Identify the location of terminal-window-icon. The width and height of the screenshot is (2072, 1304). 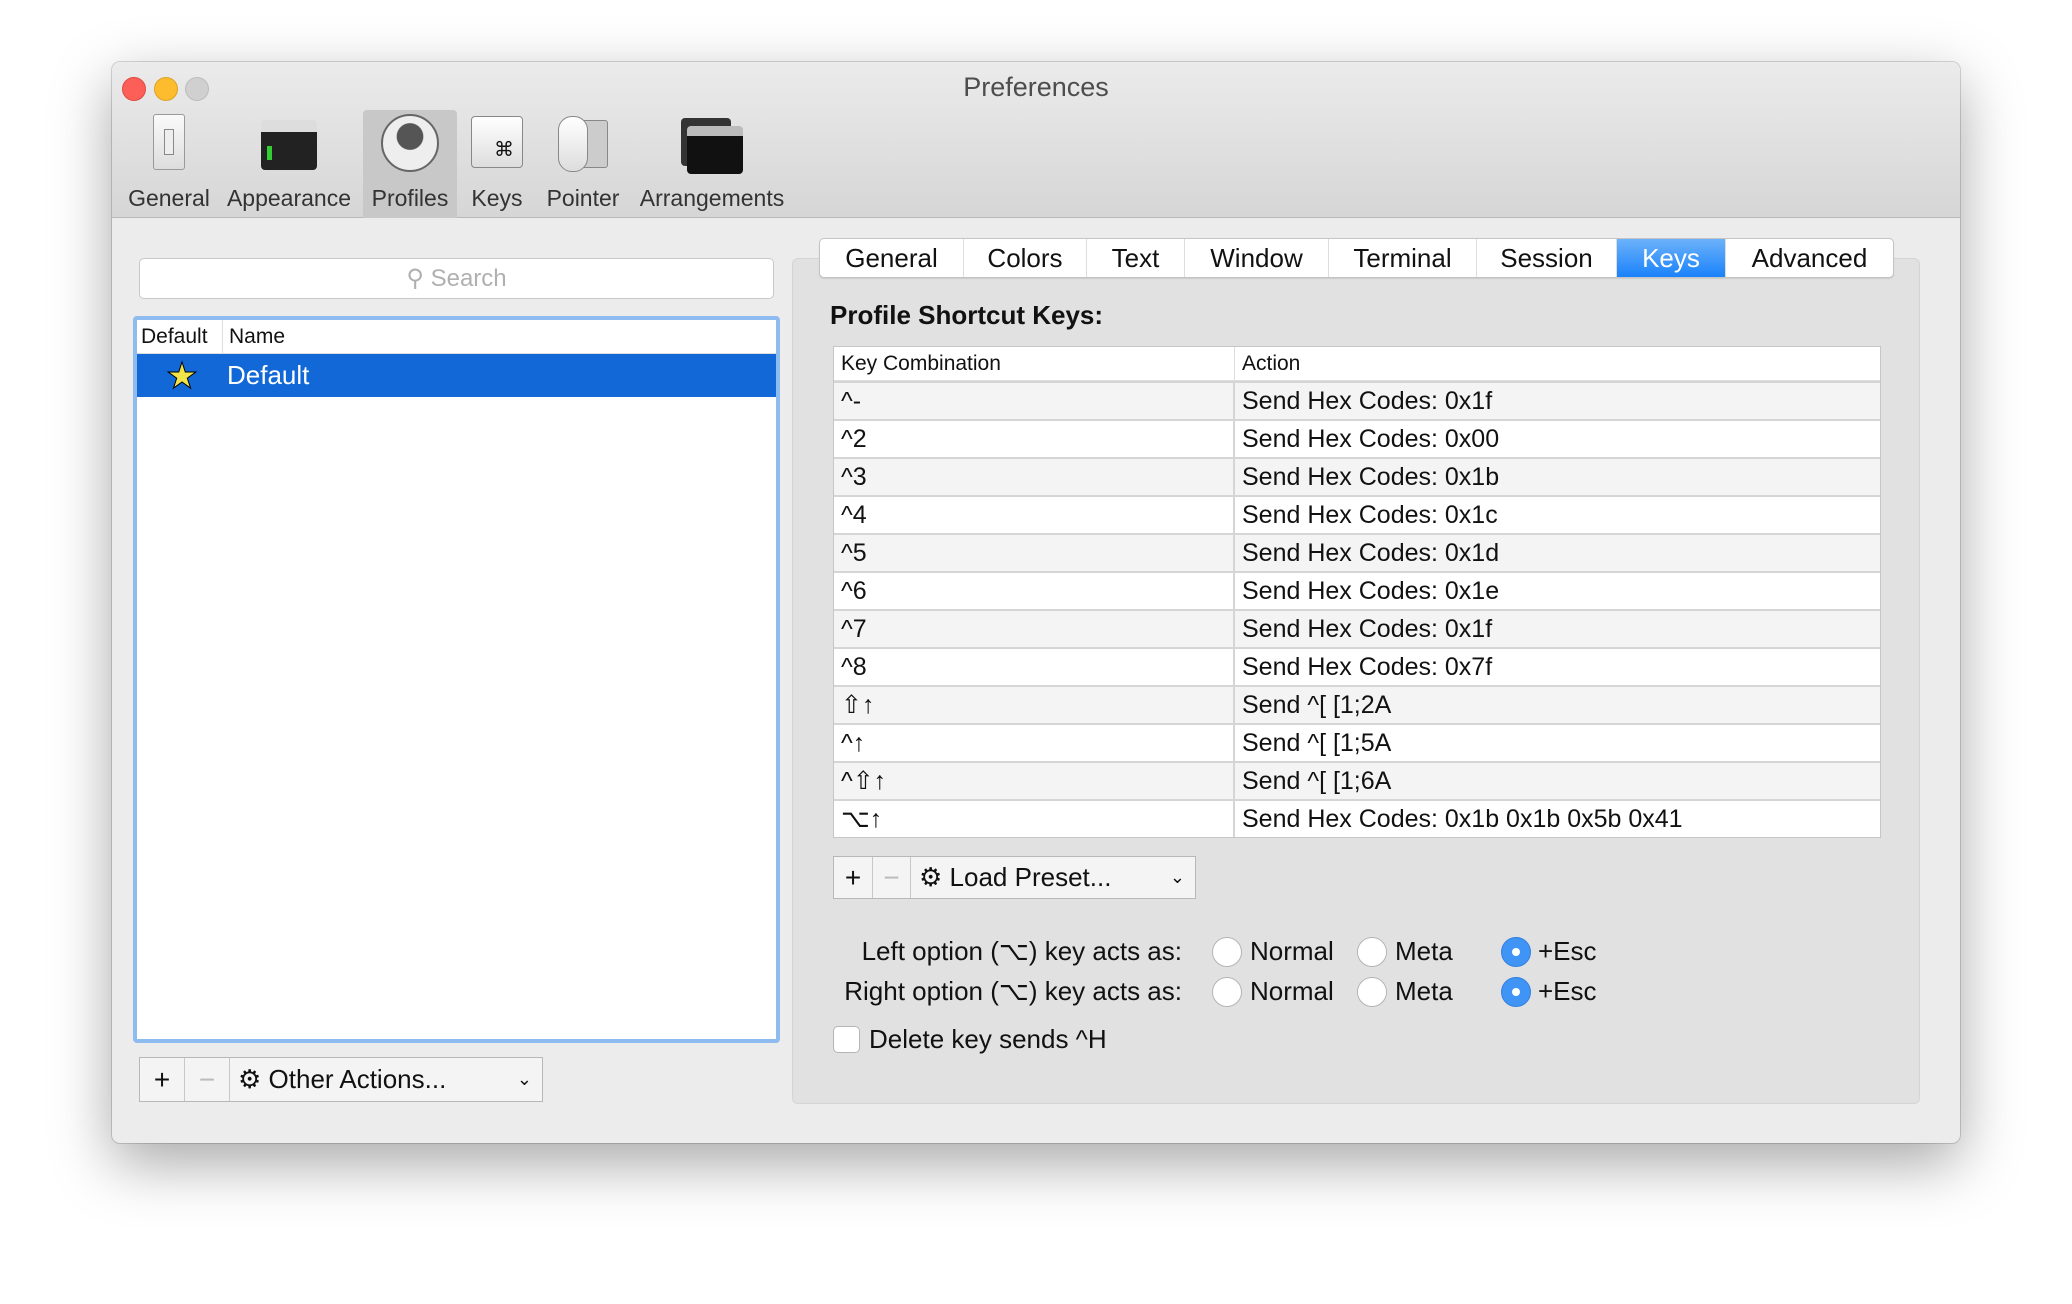
(289, 145).